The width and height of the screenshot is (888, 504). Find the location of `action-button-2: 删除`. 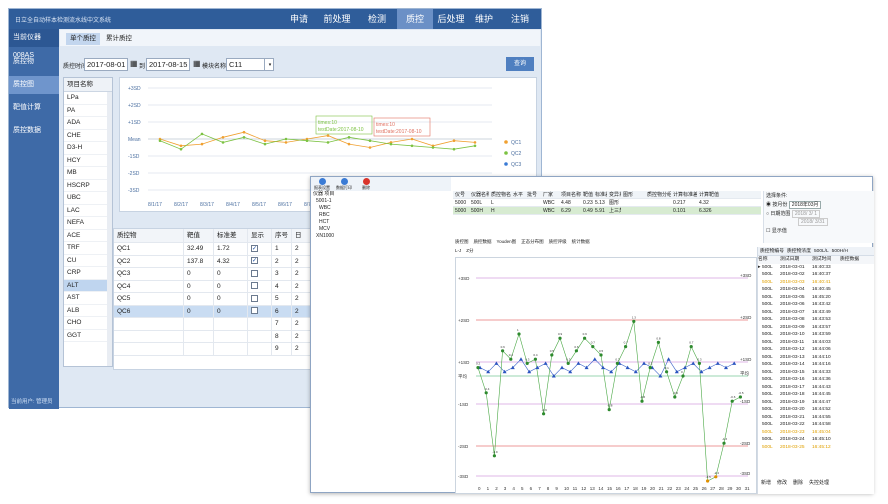

action-button-2: 删除 is located at coordinates (798, 483).